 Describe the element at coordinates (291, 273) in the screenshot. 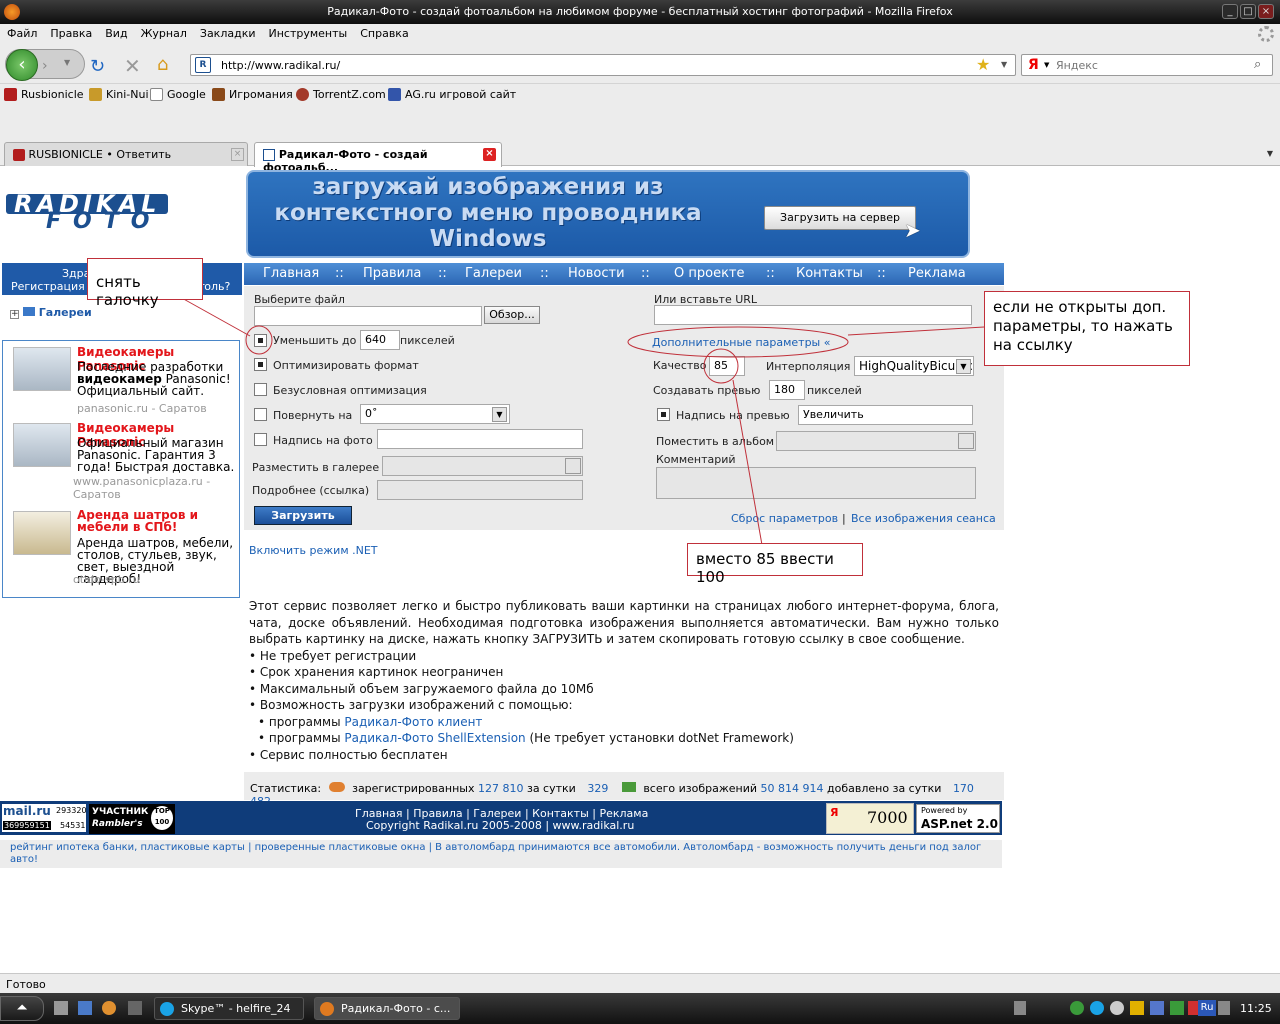

I see `nav-home: Главная` at that location.